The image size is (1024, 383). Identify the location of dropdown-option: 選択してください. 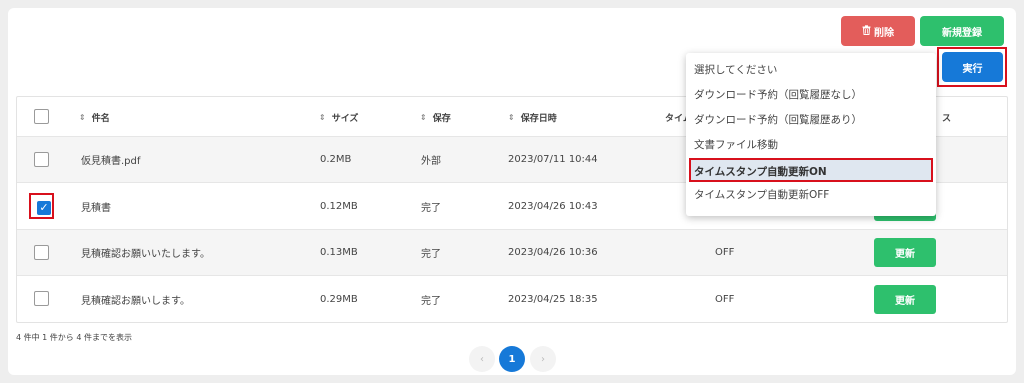
(735, 69).